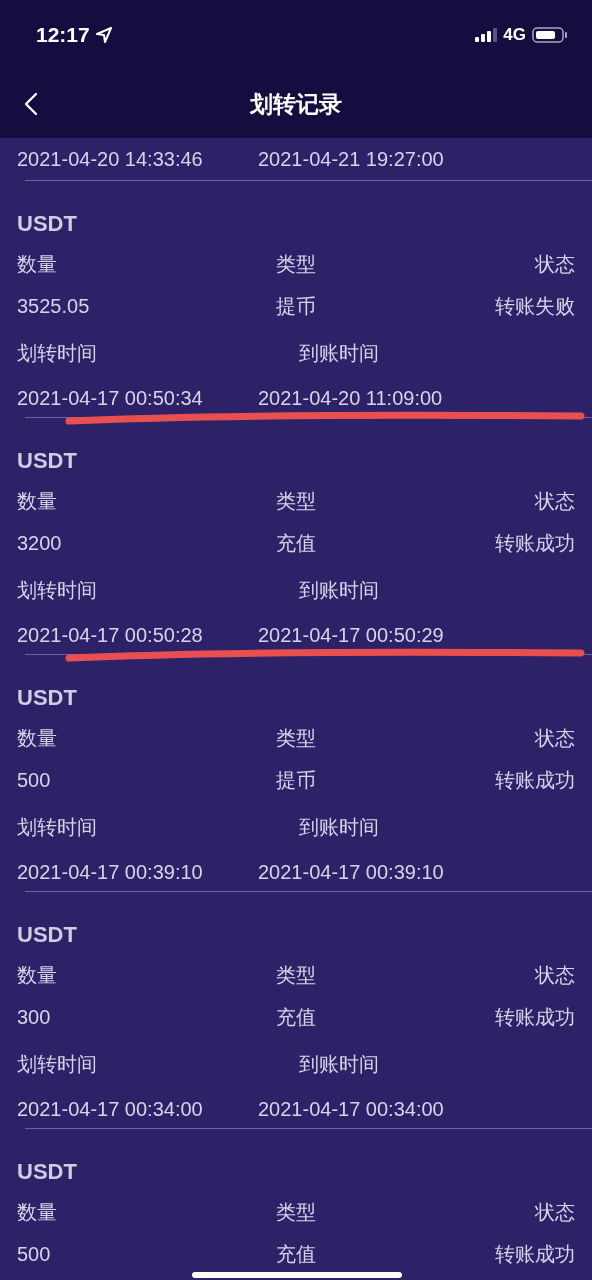  What do you see at coordinates (350, 398) in the screenshot?
I see `arrival-time: 2021-04-20 11:09:00` at bounding box center [350, 398].